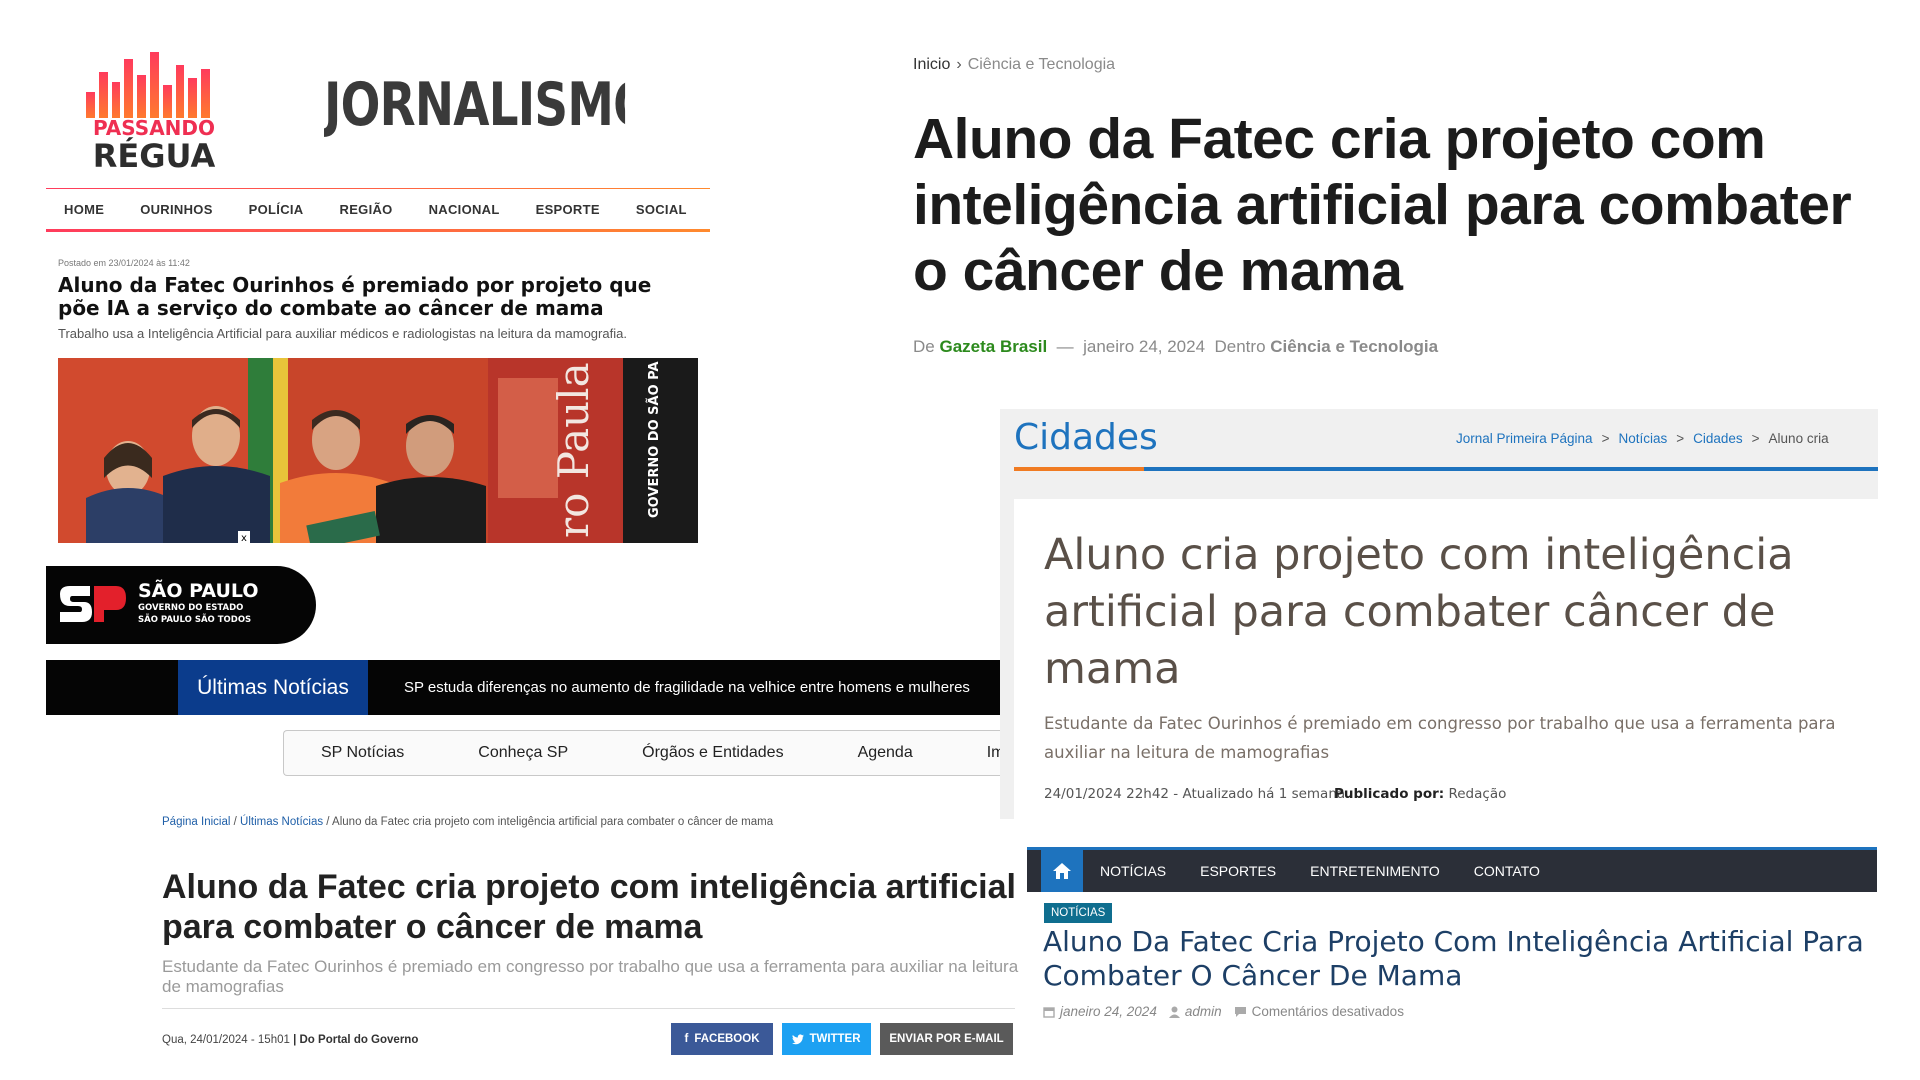 This screenshot has width=1920, height=1080. I want to click on nav-home: HOME, so click(84, 209).